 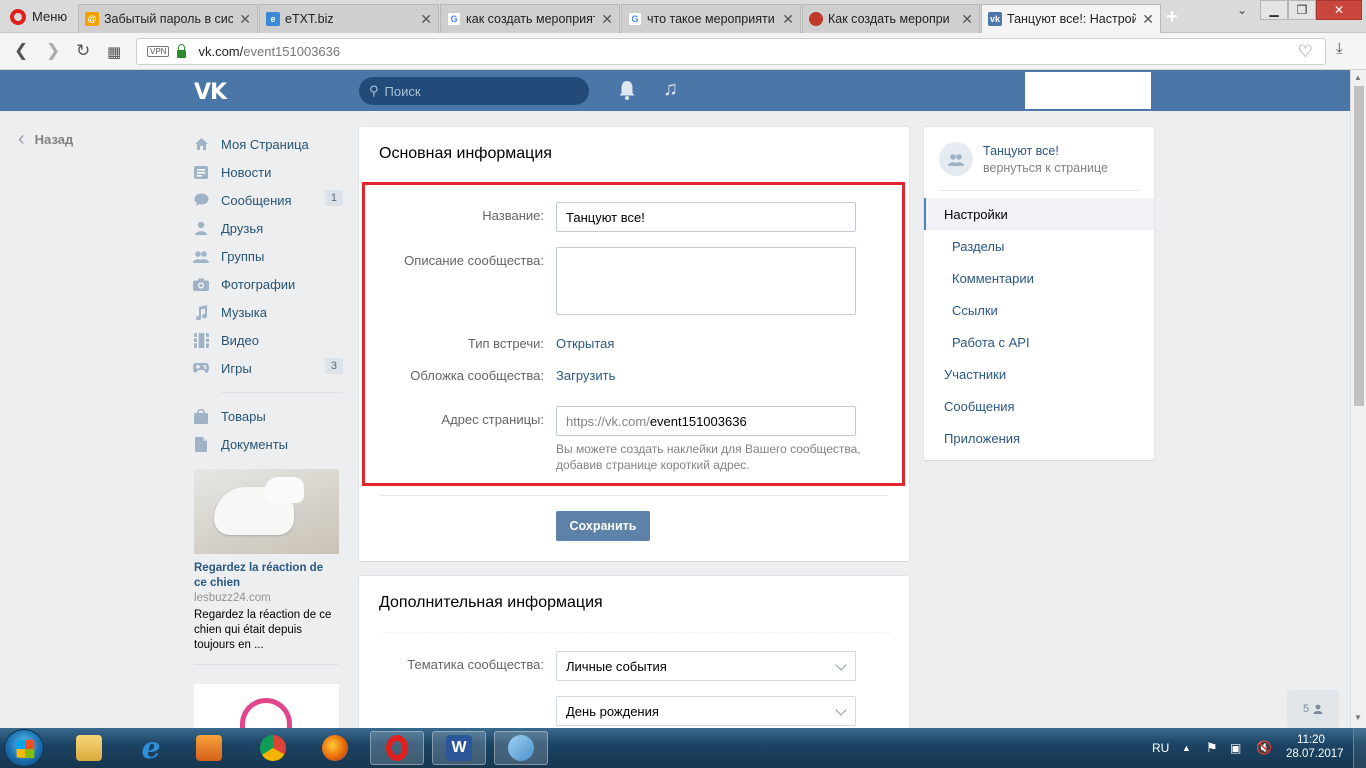 What do you see at coordinates (1039, 214) in the screenshot?
I see `menu-item-settings: Настройки` at bounding box center [1039, 214].